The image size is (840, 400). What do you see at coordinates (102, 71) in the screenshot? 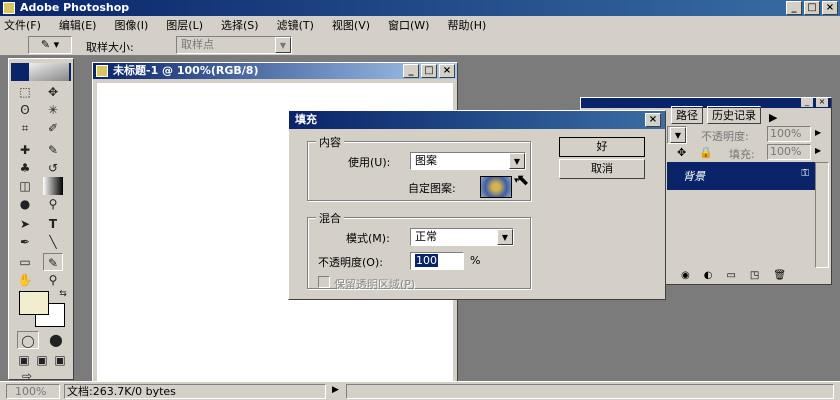
I see `document-icon` at bounding box center [102, 71].